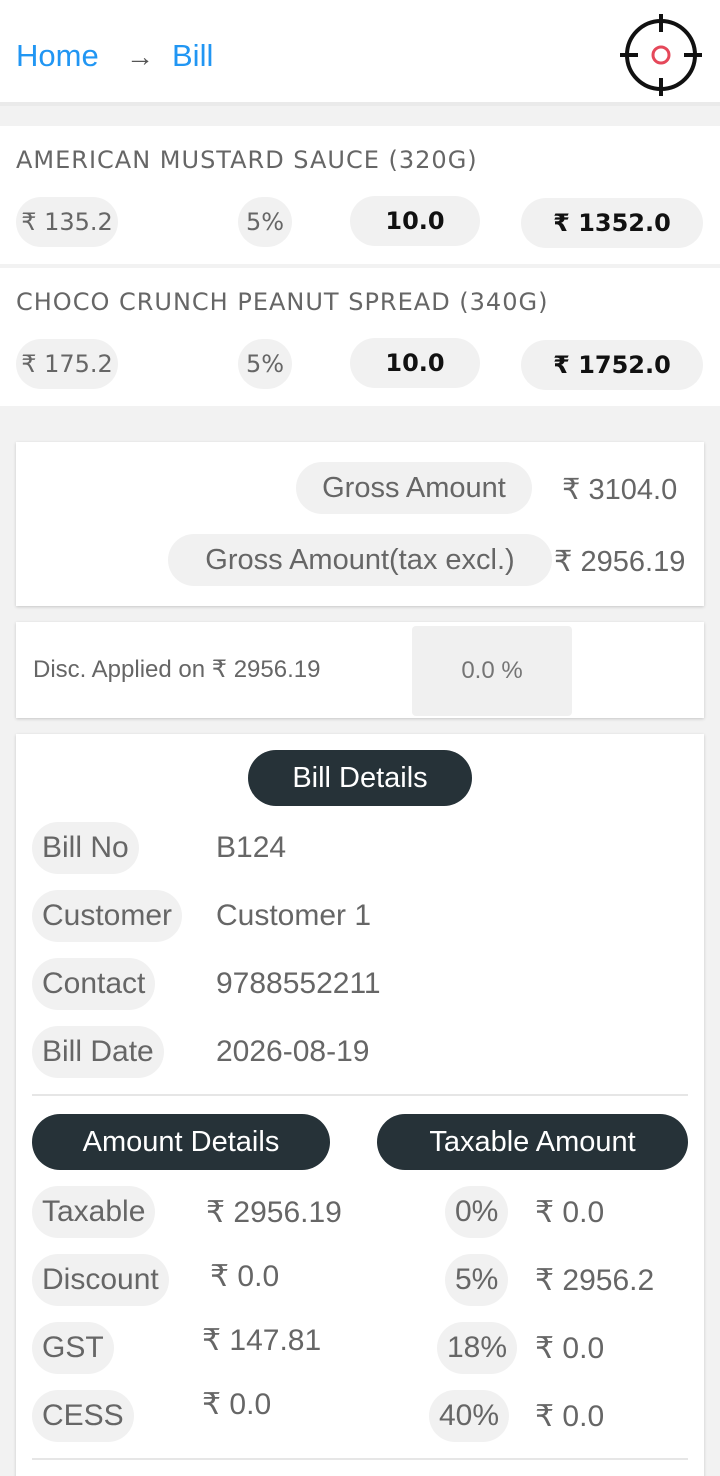  I want to click on item-name: CHOCO CRUNCH PEANUT SPREAD (340G), so click(282, 302).